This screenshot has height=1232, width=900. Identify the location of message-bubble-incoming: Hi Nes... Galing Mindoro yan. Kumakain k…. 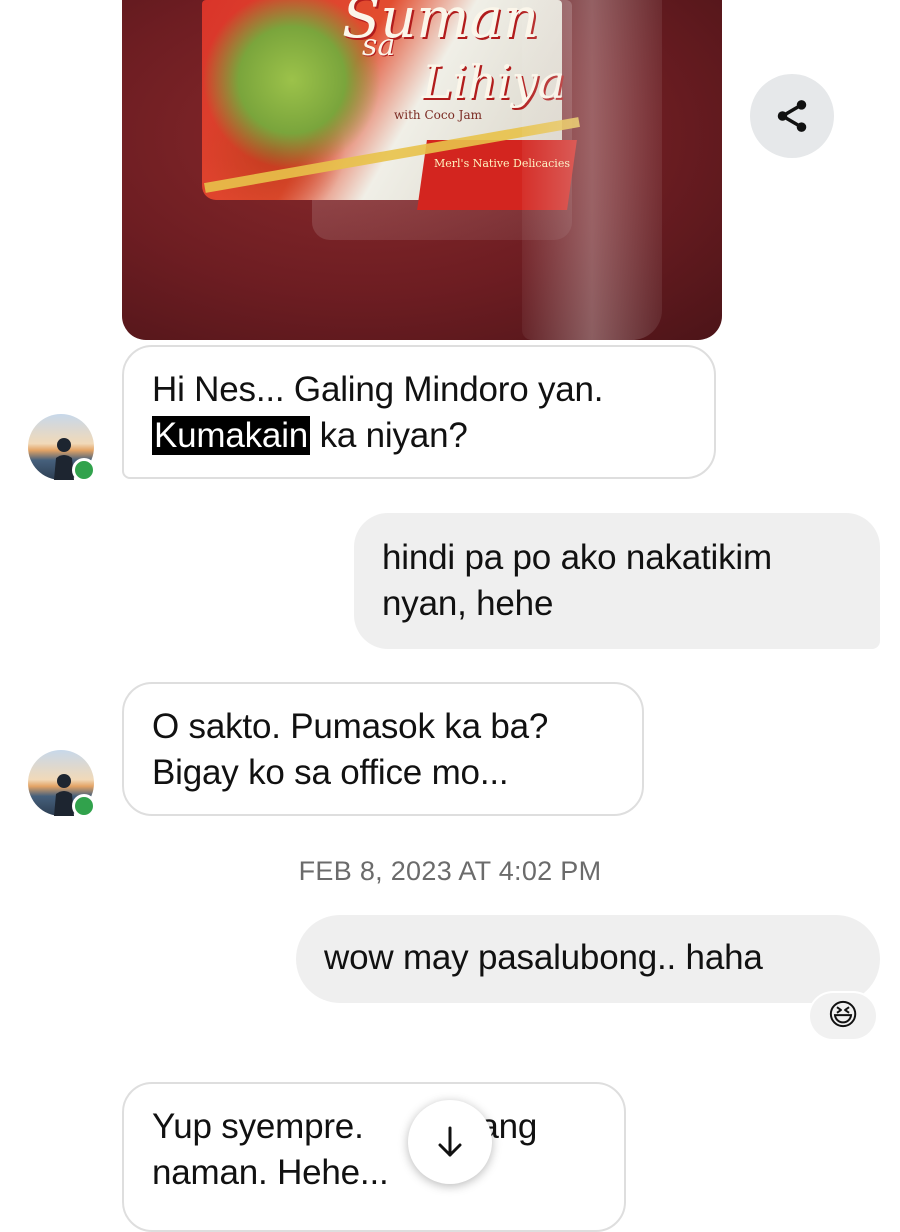
(419, 412).